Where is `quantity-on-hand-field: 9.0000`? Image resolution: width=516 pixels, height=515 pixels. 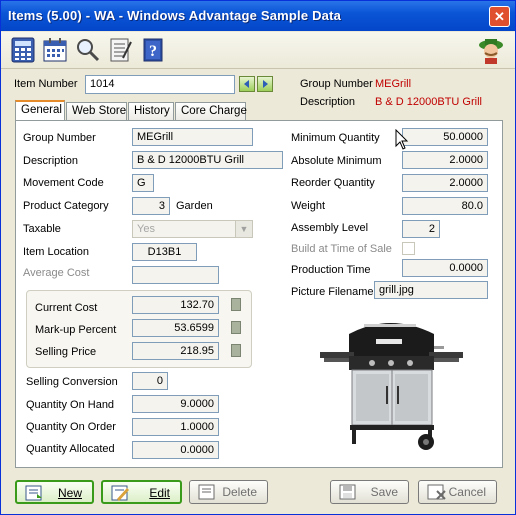 quantity-on-hand-field: 9.0000 is located at coordinates (175, 404).